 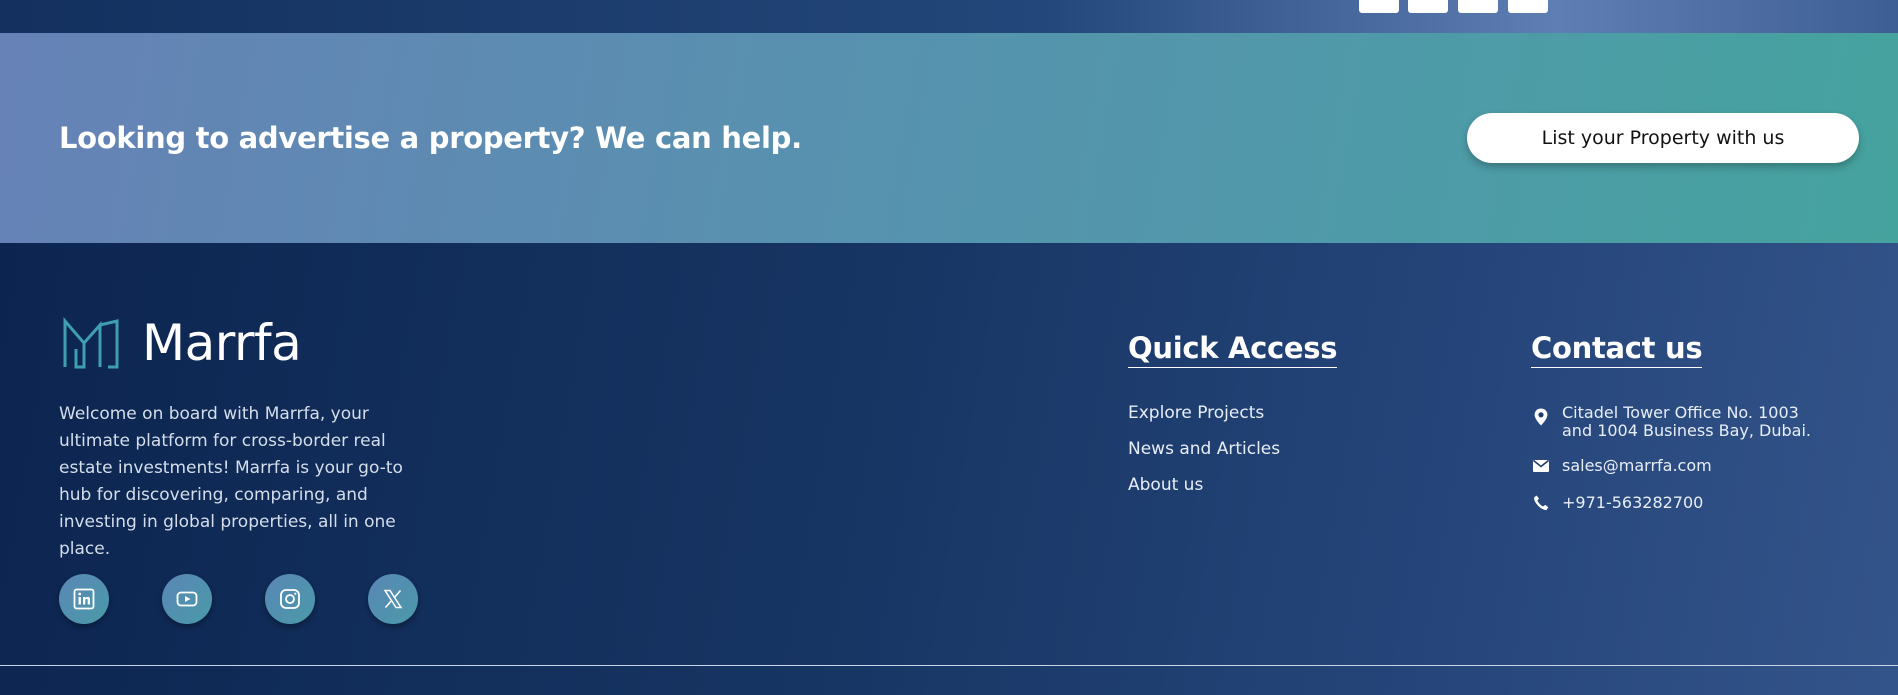 I want to click on x-link, so click(x=393, y=599).